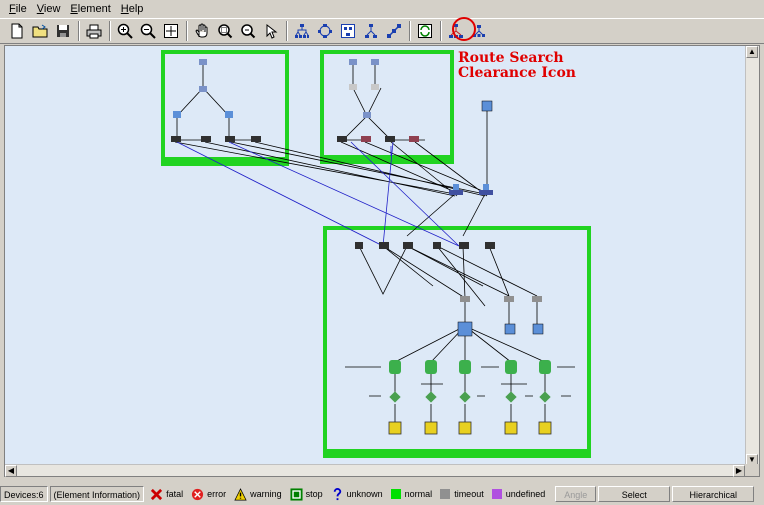  Describe the element at coordinates (511, 58) in the screenshot. I see `callout-line-1: Route Search` at that location.